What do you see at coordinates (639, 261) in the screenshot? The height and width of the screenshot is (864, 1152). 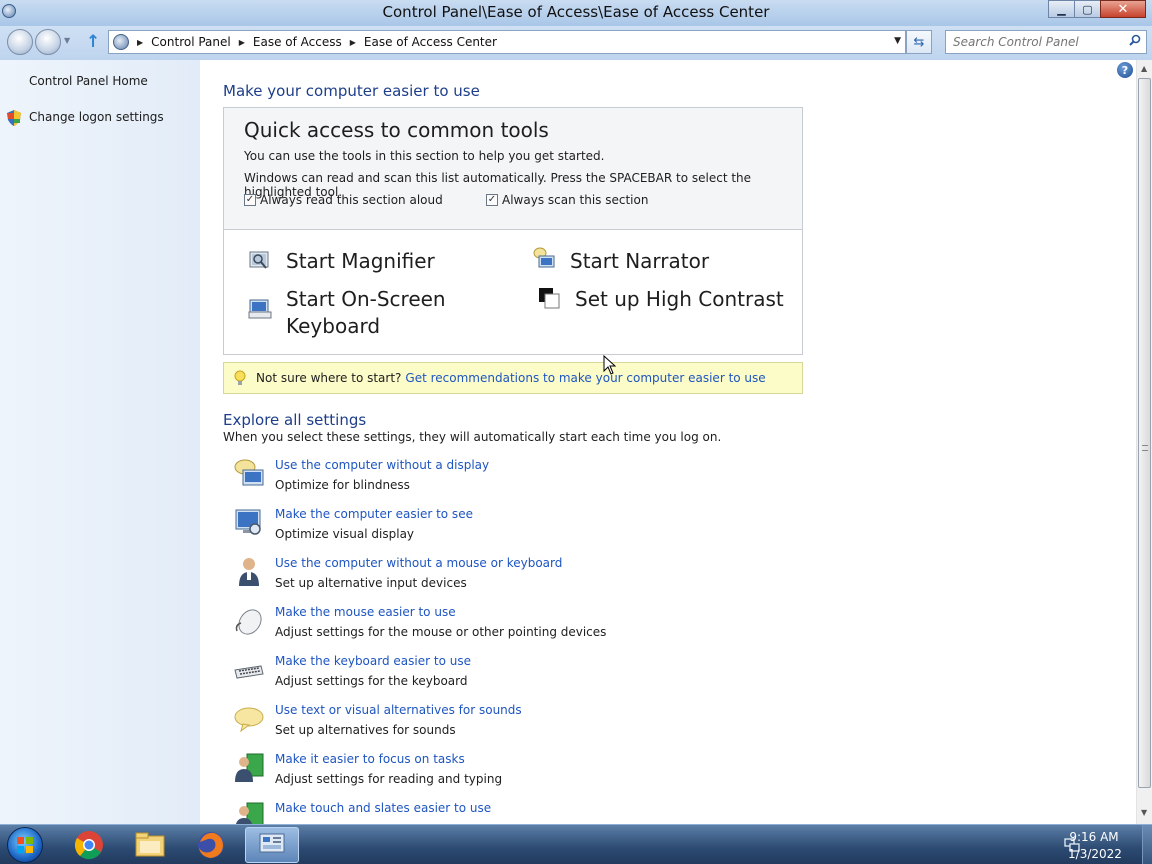 I see `start-narrator-button: Start Narrator` at bounding box center [639, 261].